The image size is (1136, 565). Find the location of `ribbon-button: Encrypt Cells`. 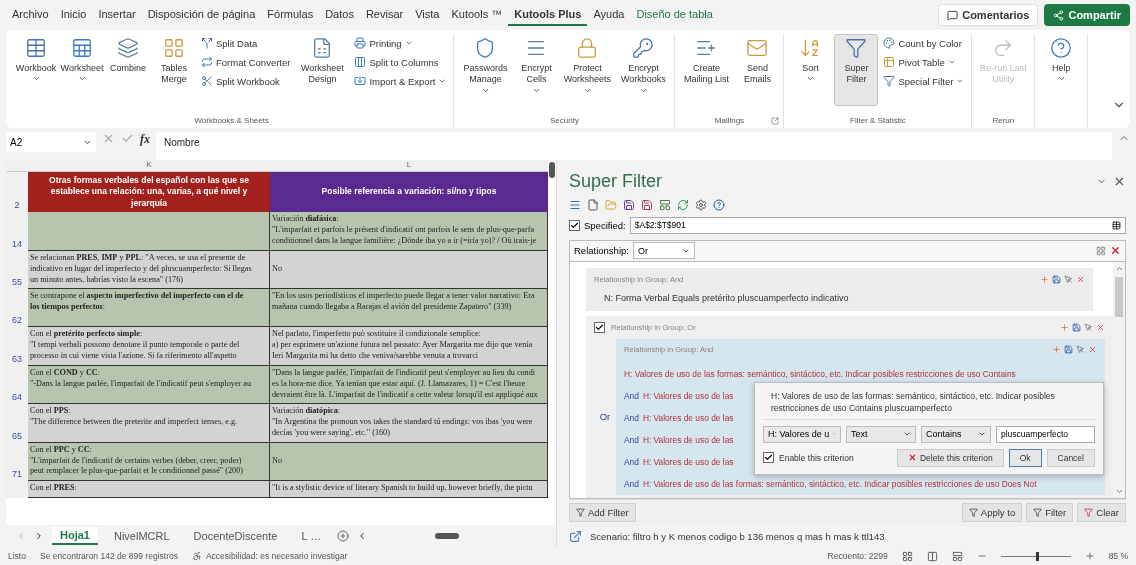

ribbon-button: Encrypt Cells is located at coordinates (536, 70).